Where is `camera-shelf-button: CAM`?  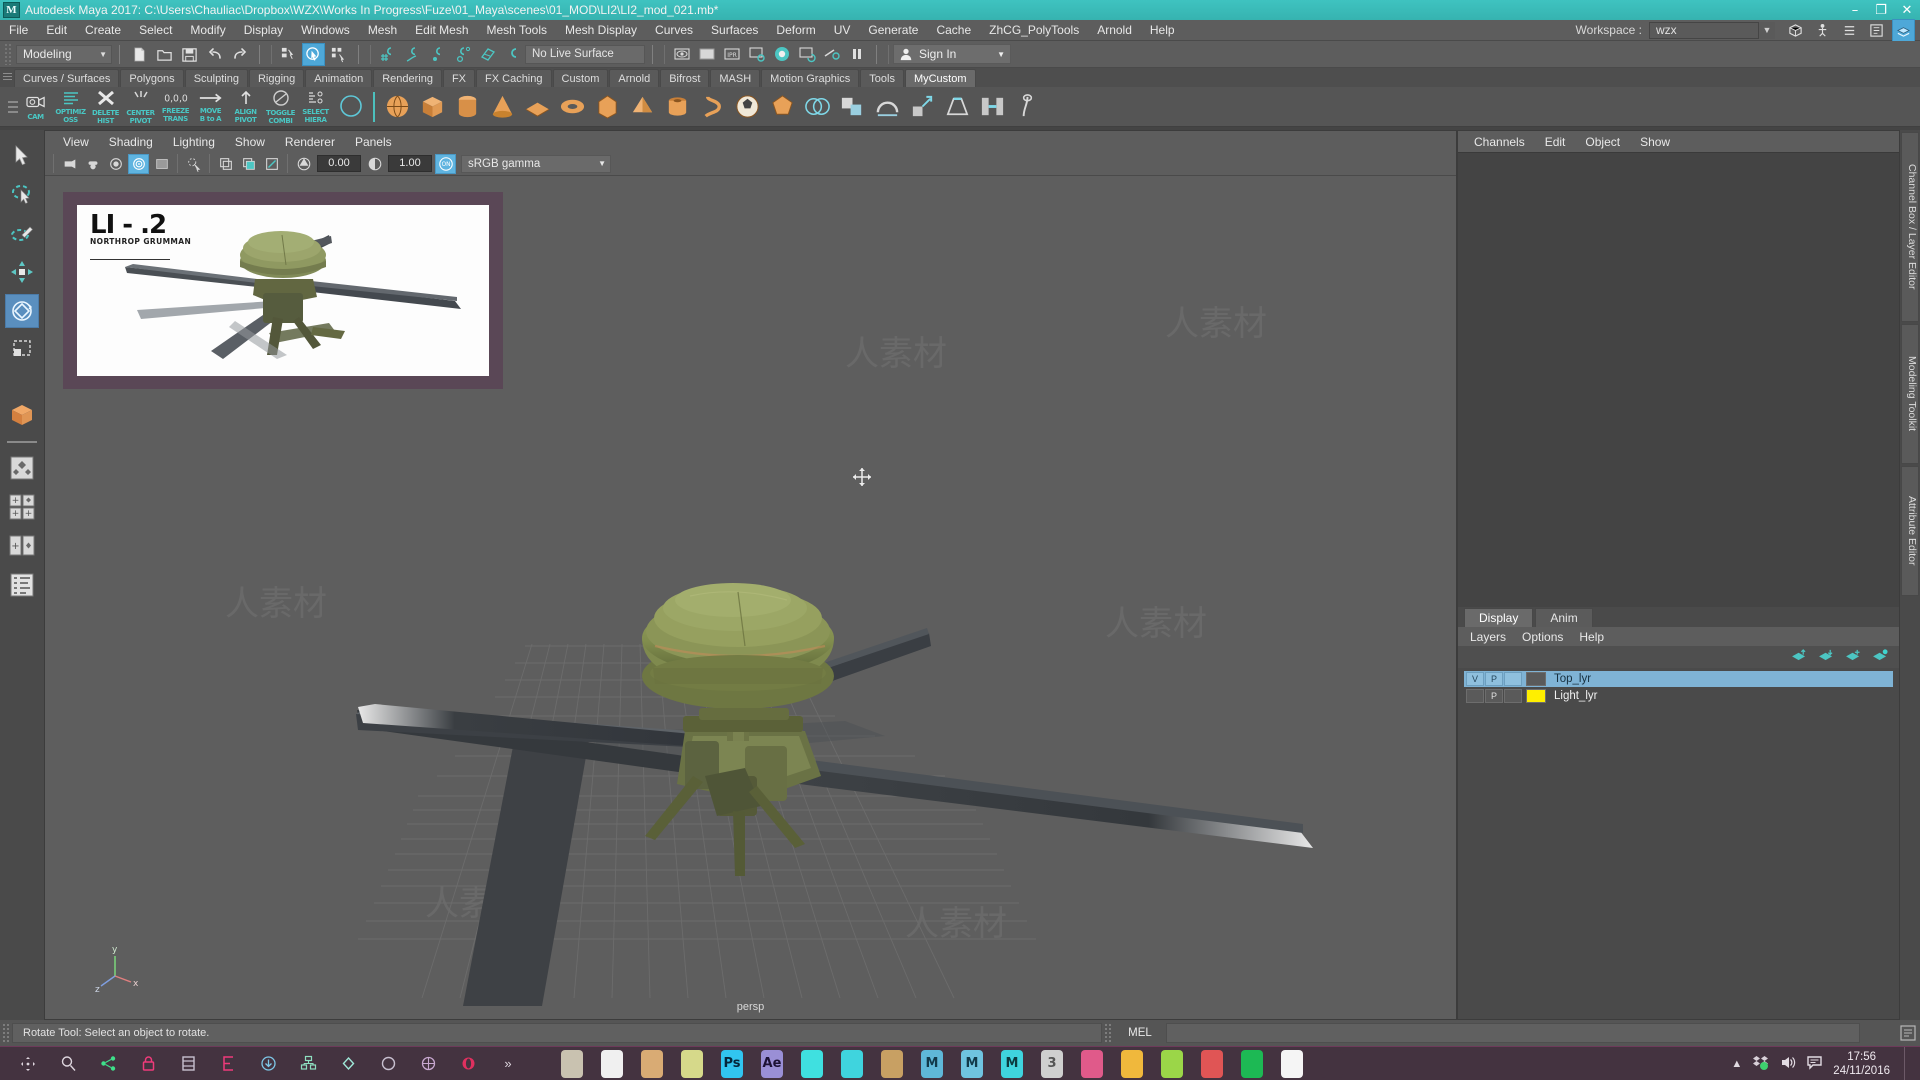 camera-shelf-button: CAM is located at coordinates (35, 106).